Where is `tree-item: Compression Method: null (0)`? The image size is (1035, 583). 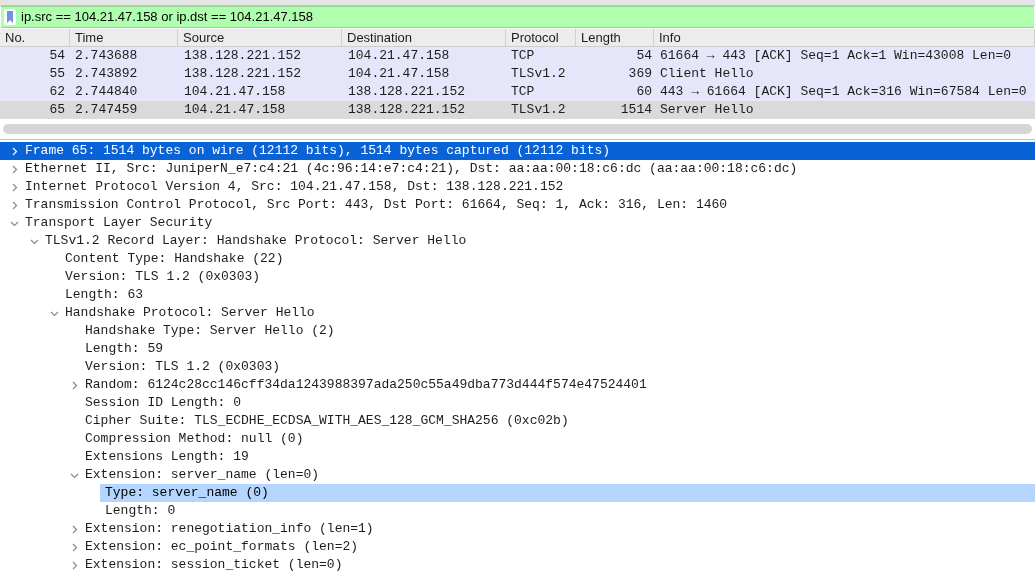 tree-item: Compression Method: null (0) is located at coordinates (196, 439).